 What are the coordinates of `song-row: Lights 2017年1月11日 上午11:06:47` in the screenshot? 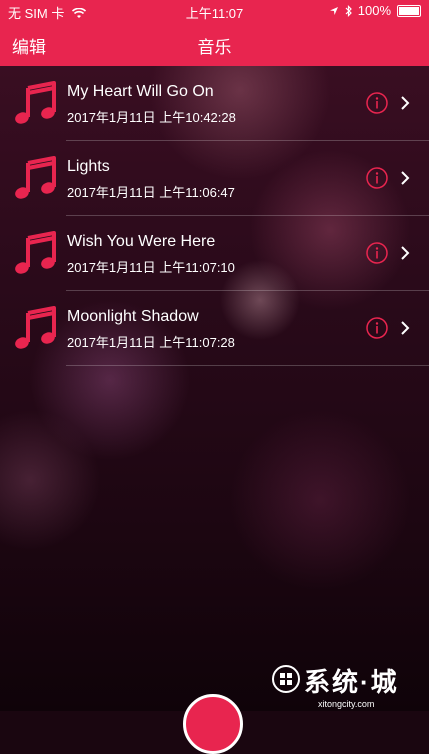 It's located at (214, 178).